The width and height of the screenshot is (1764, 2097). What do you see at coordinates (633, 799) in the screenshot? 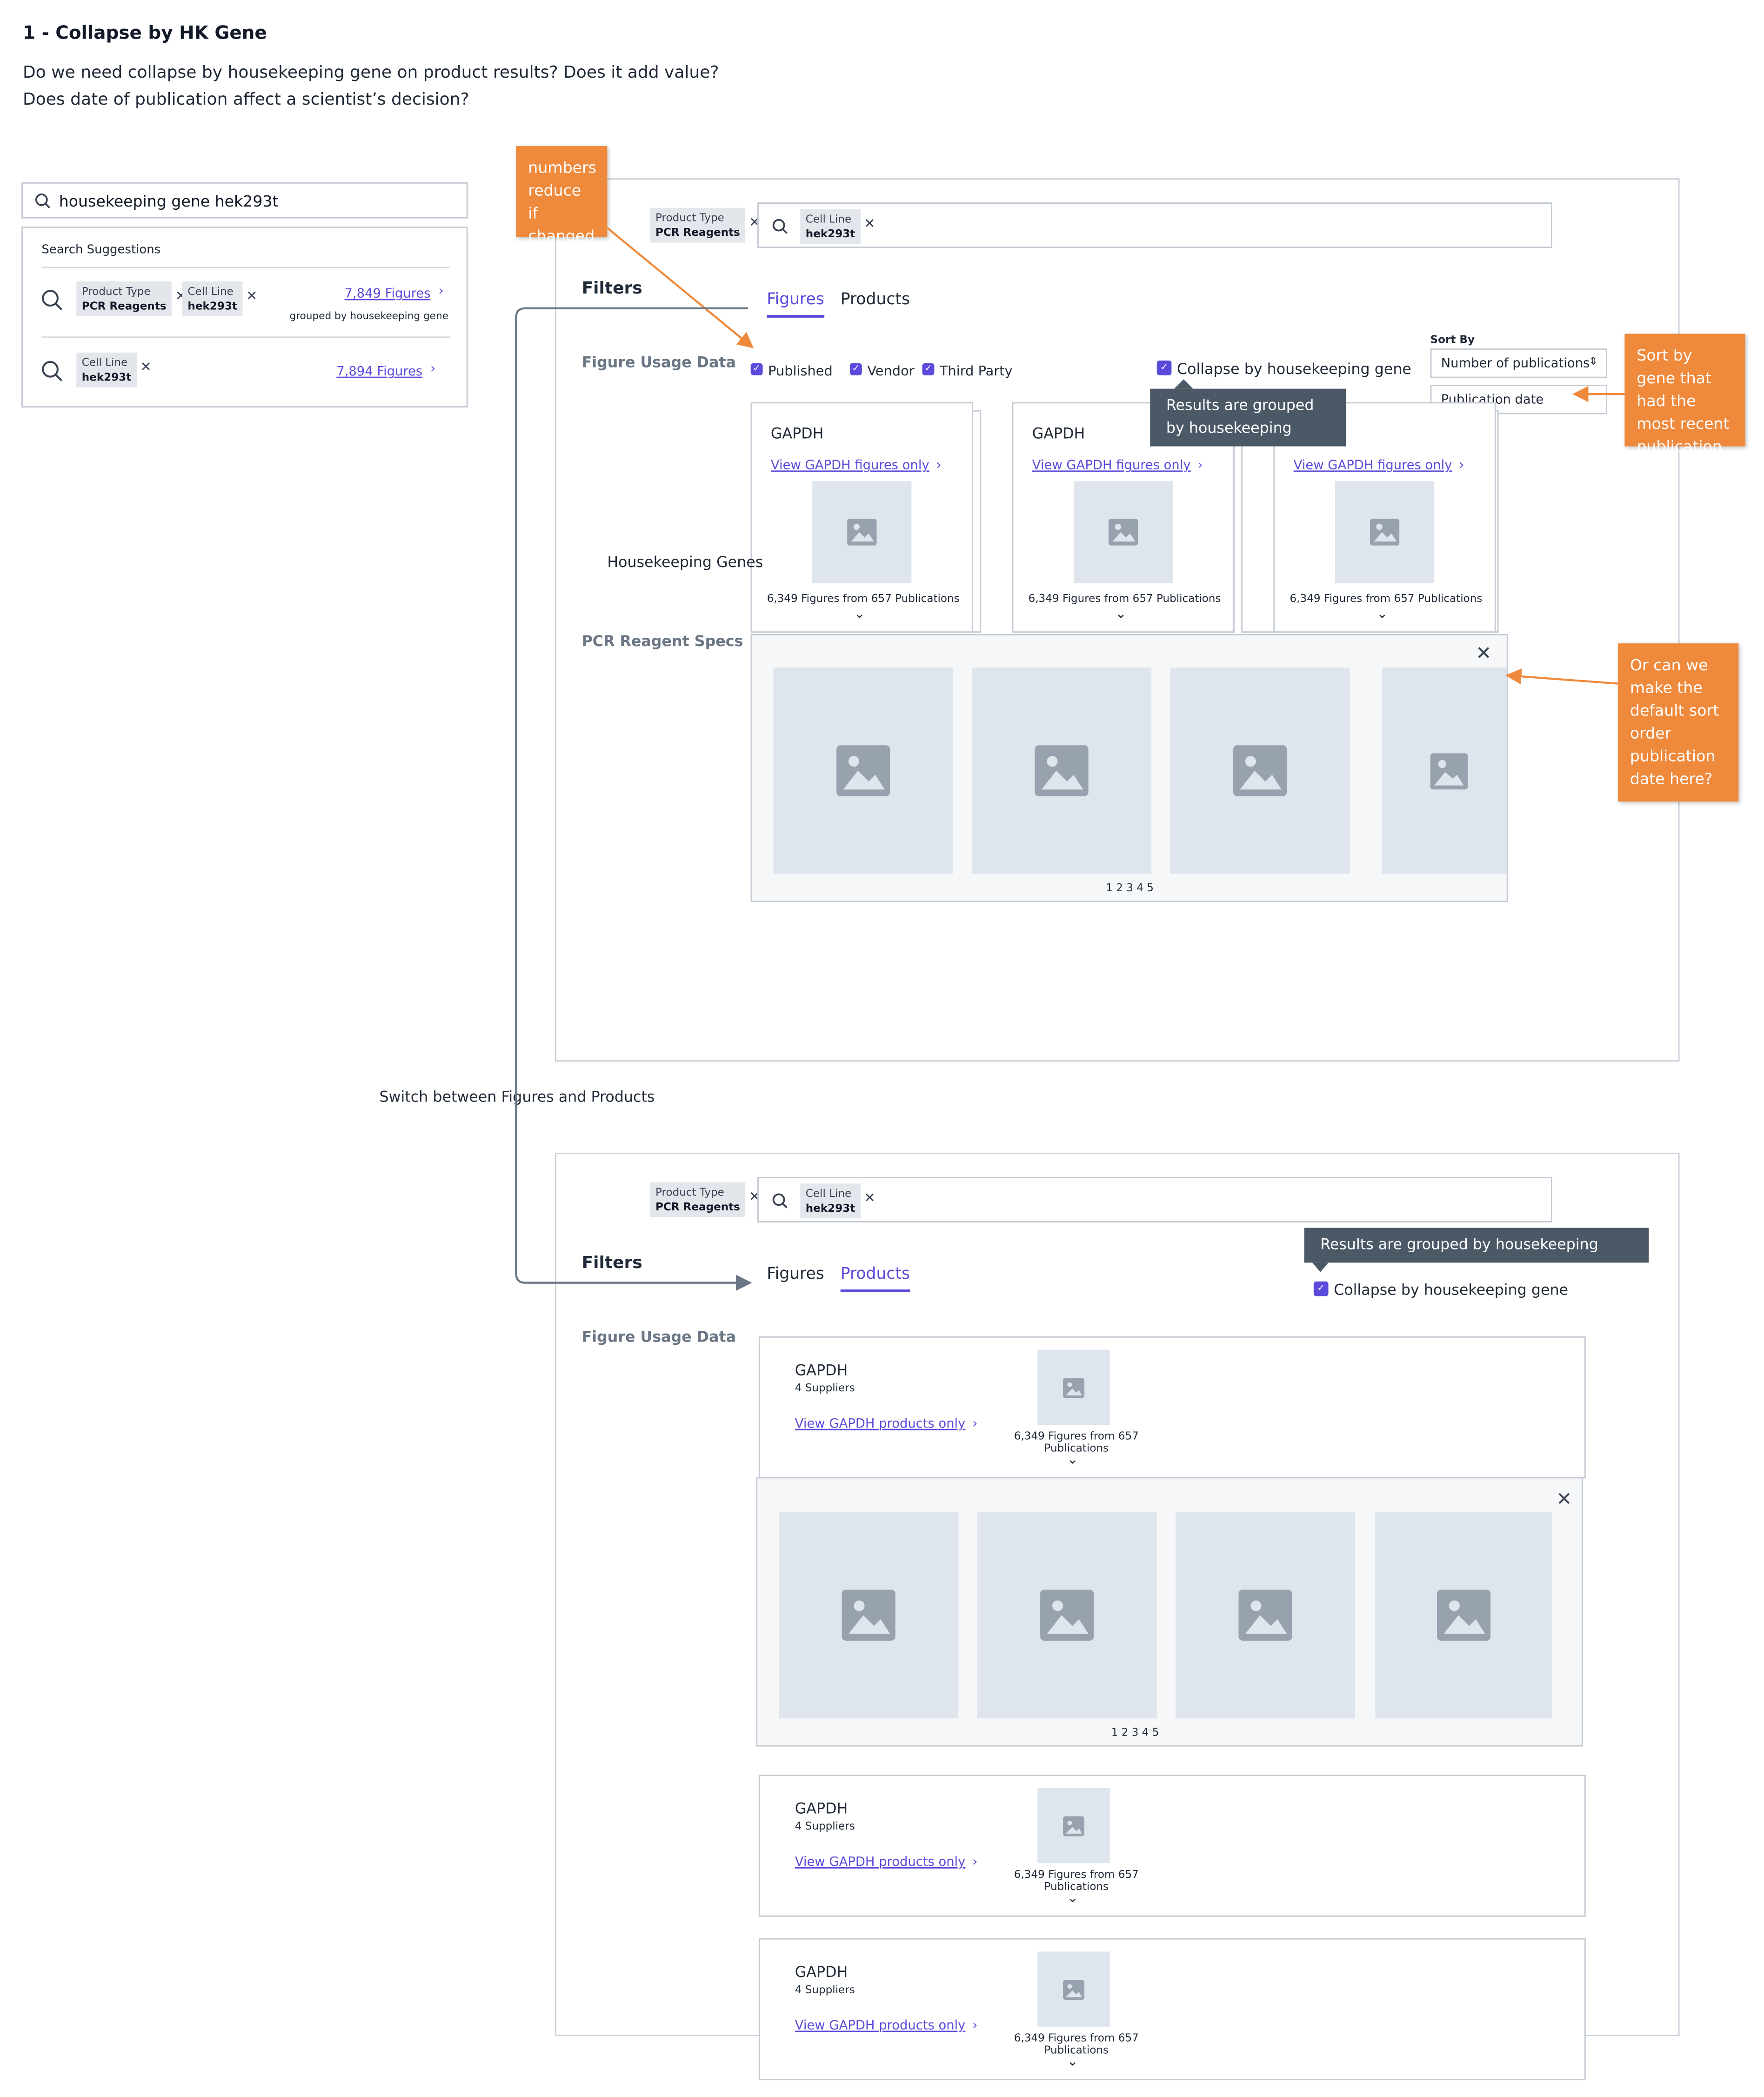
I see `switch-connector` at bounding box center [633, 799].